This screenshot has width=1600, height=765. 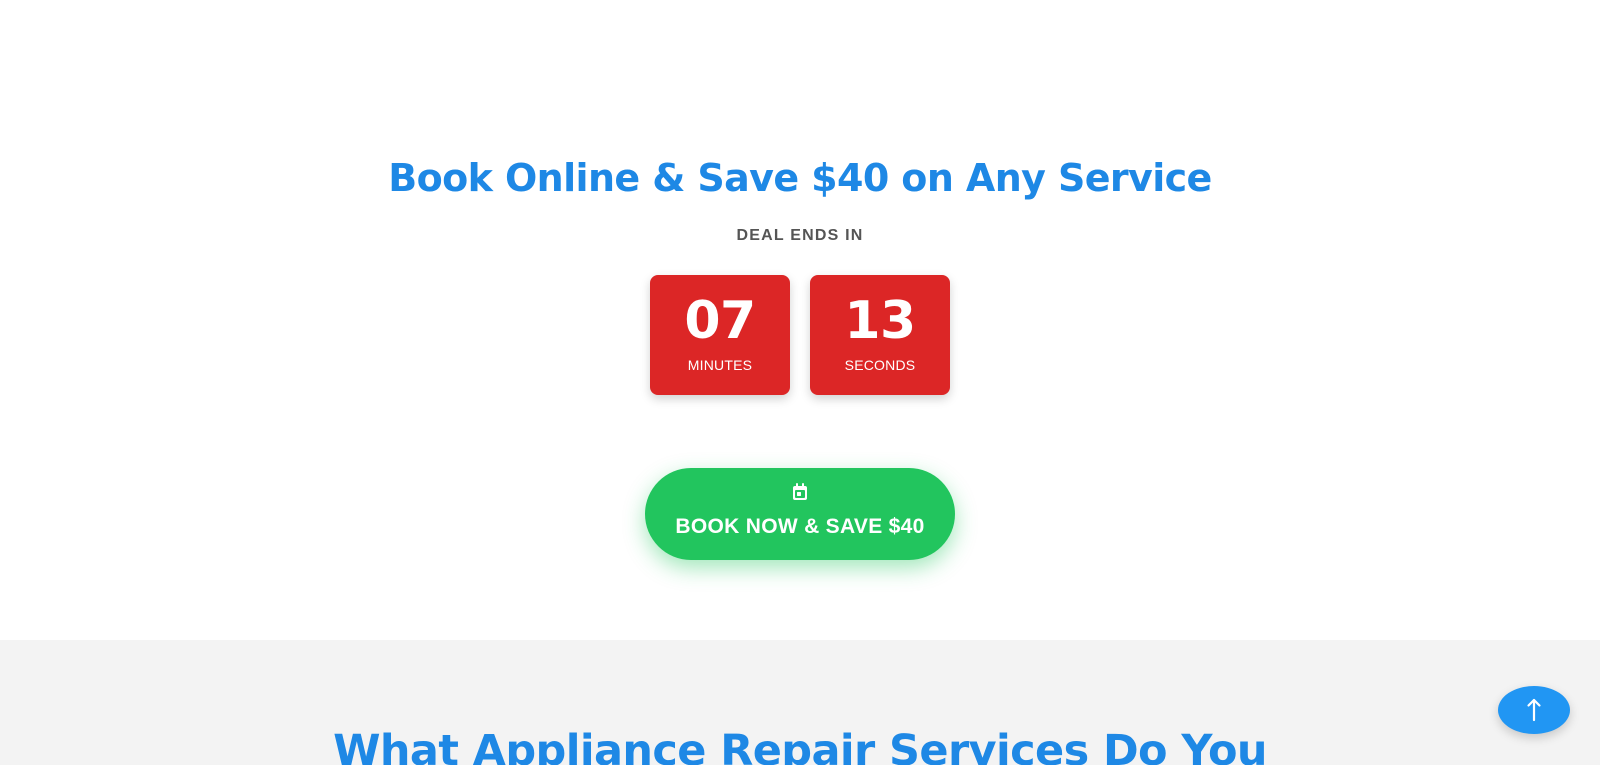 What do you see at coordinates (880, 365) in the screenshot?
I see `countdown-seconds-label: SECONDS` at bounding box center [880, 365].